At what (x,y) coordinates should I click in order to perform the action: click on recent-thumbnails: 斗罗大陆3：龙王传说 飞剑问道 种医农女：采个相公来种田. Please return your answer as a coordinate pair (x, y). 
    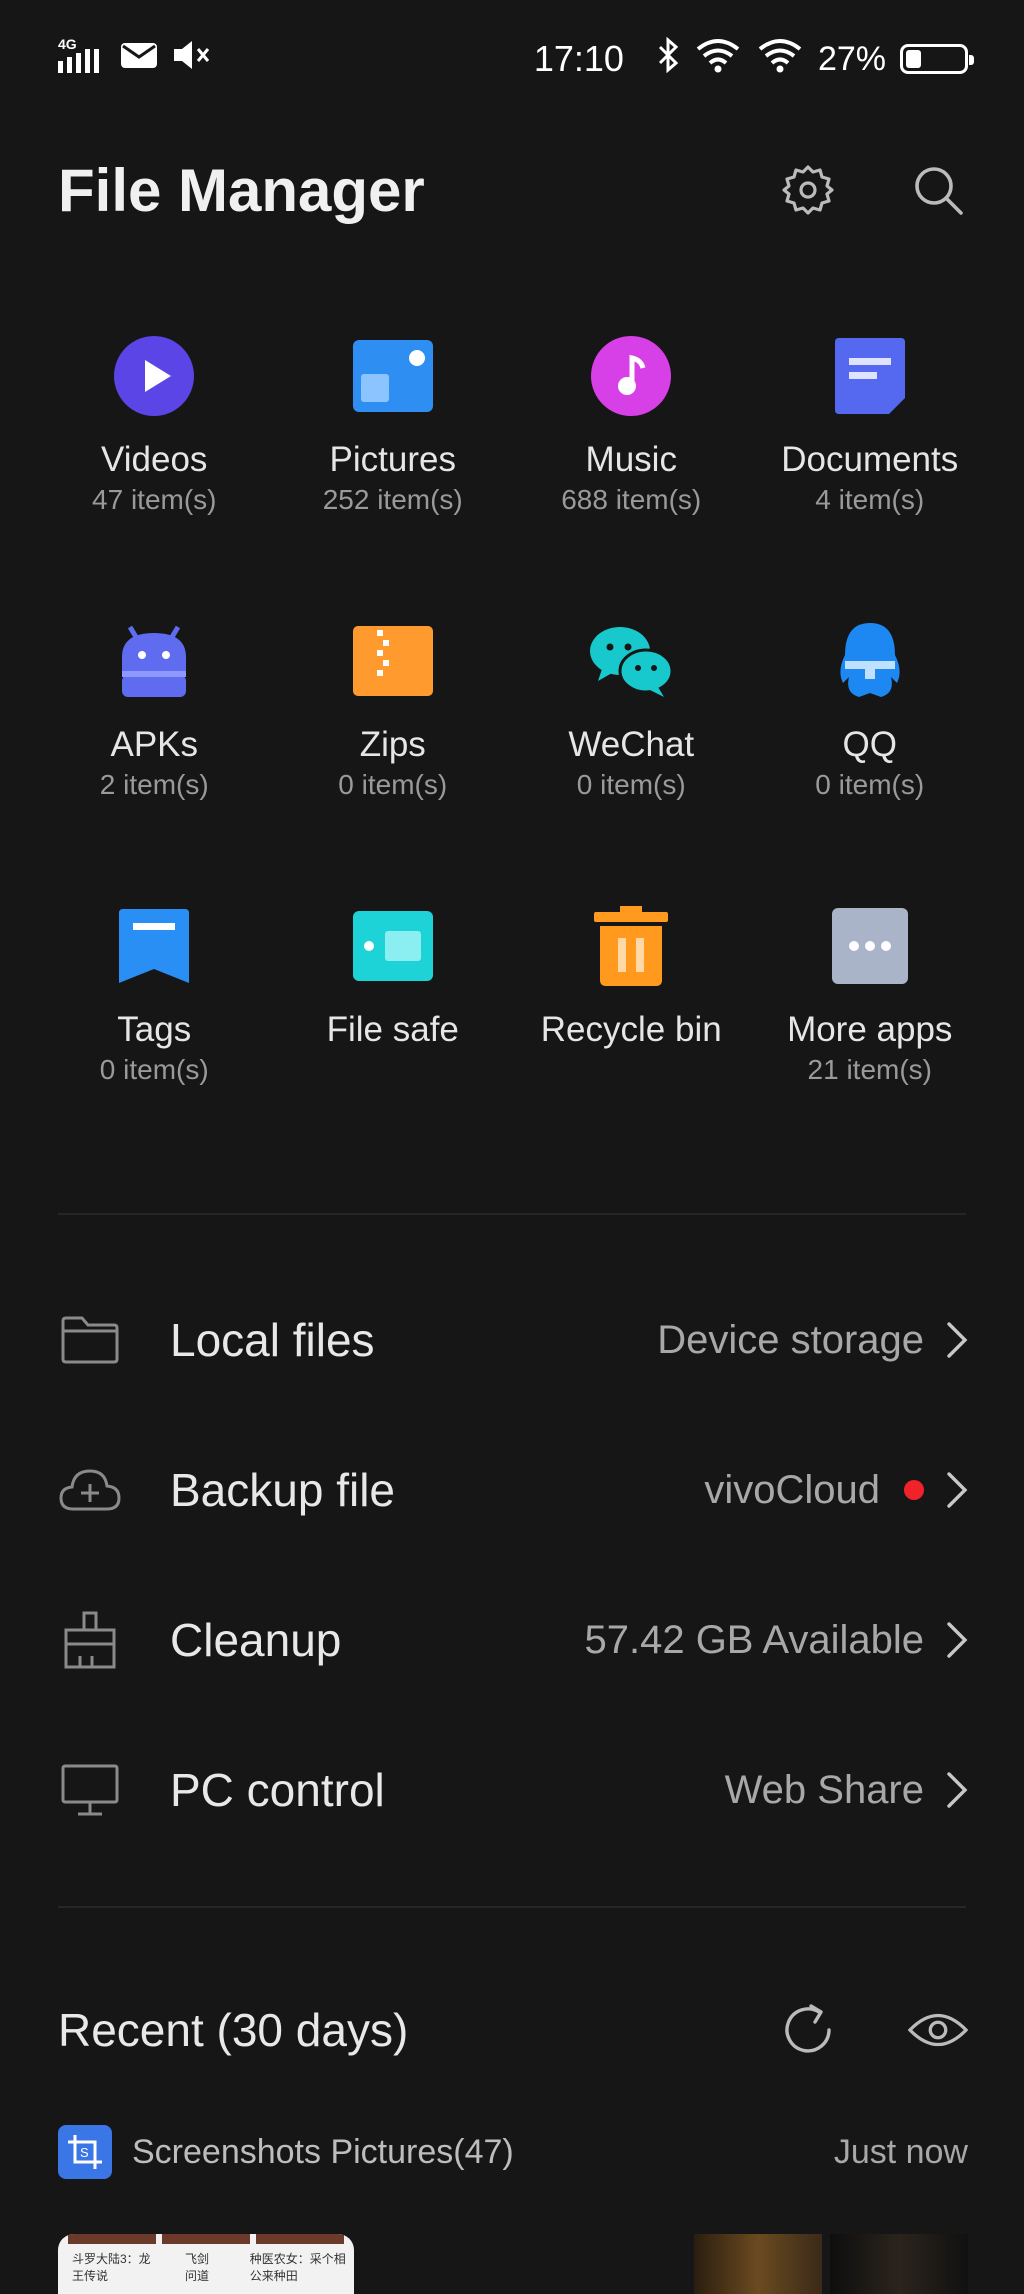
    Looking at the image, I should click on (513, 2264).